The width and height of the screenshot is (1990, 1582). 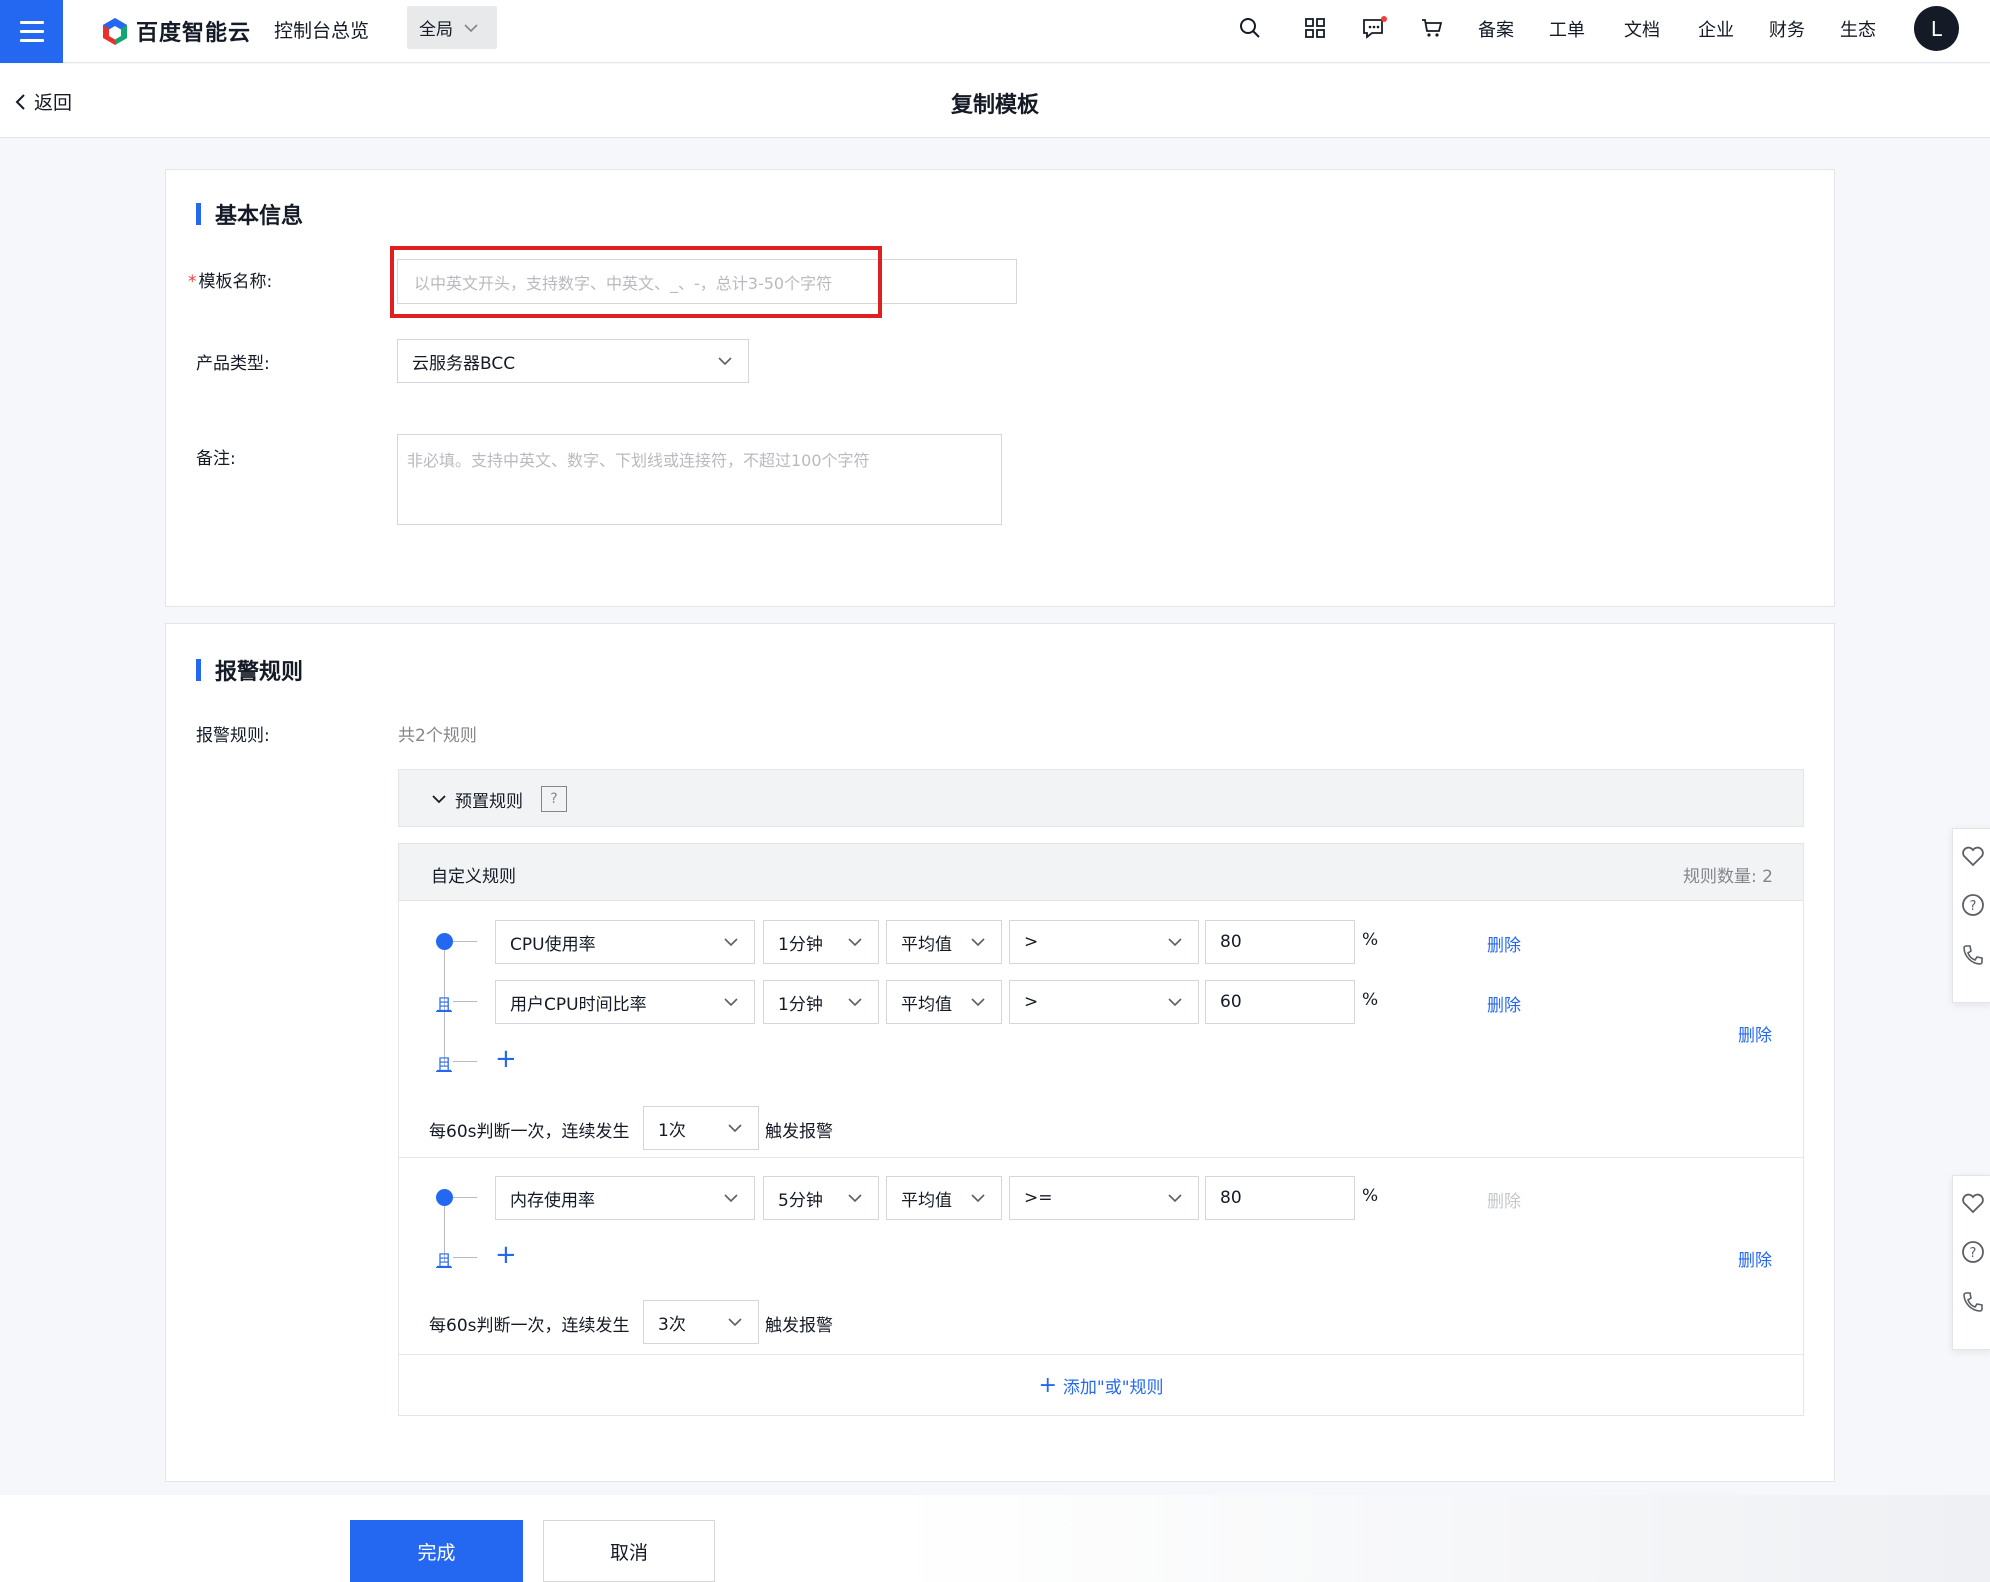 I want to click on menu-icon, so click(x=31, y=31).